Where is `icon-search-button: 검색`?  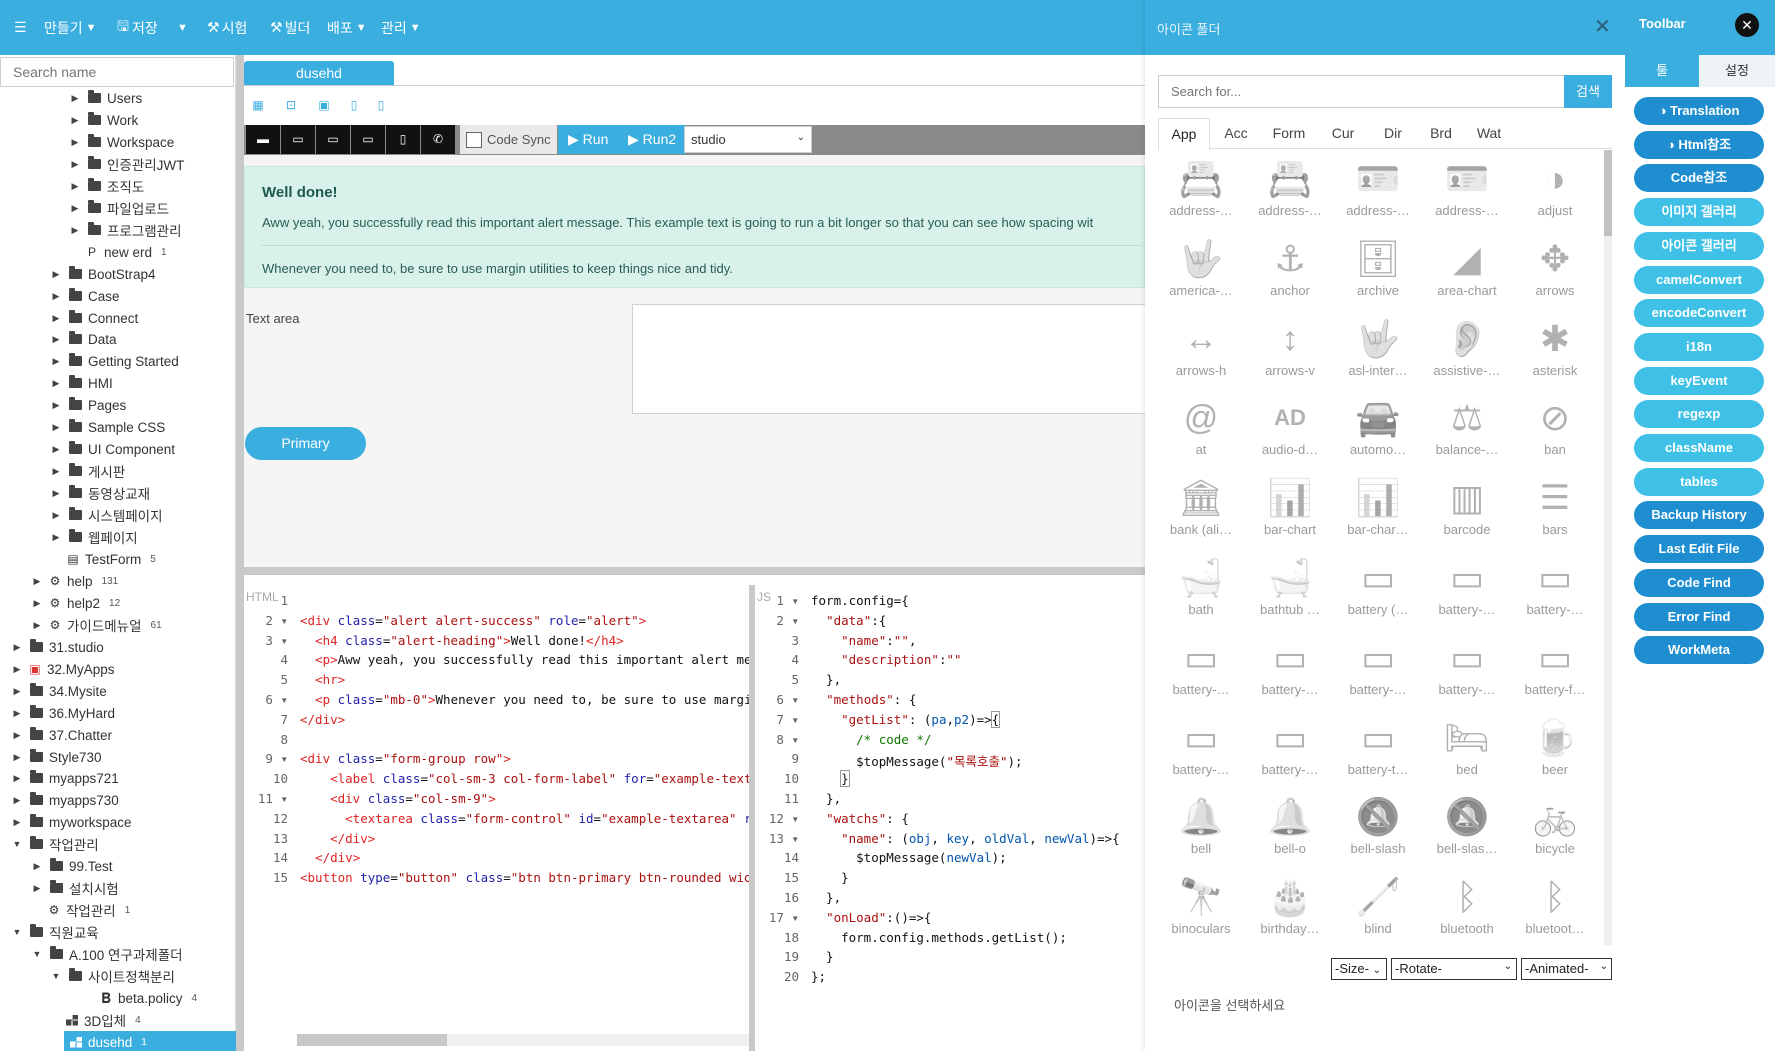 icon-search-button: 검색 is located at coordinates (1588, 91).